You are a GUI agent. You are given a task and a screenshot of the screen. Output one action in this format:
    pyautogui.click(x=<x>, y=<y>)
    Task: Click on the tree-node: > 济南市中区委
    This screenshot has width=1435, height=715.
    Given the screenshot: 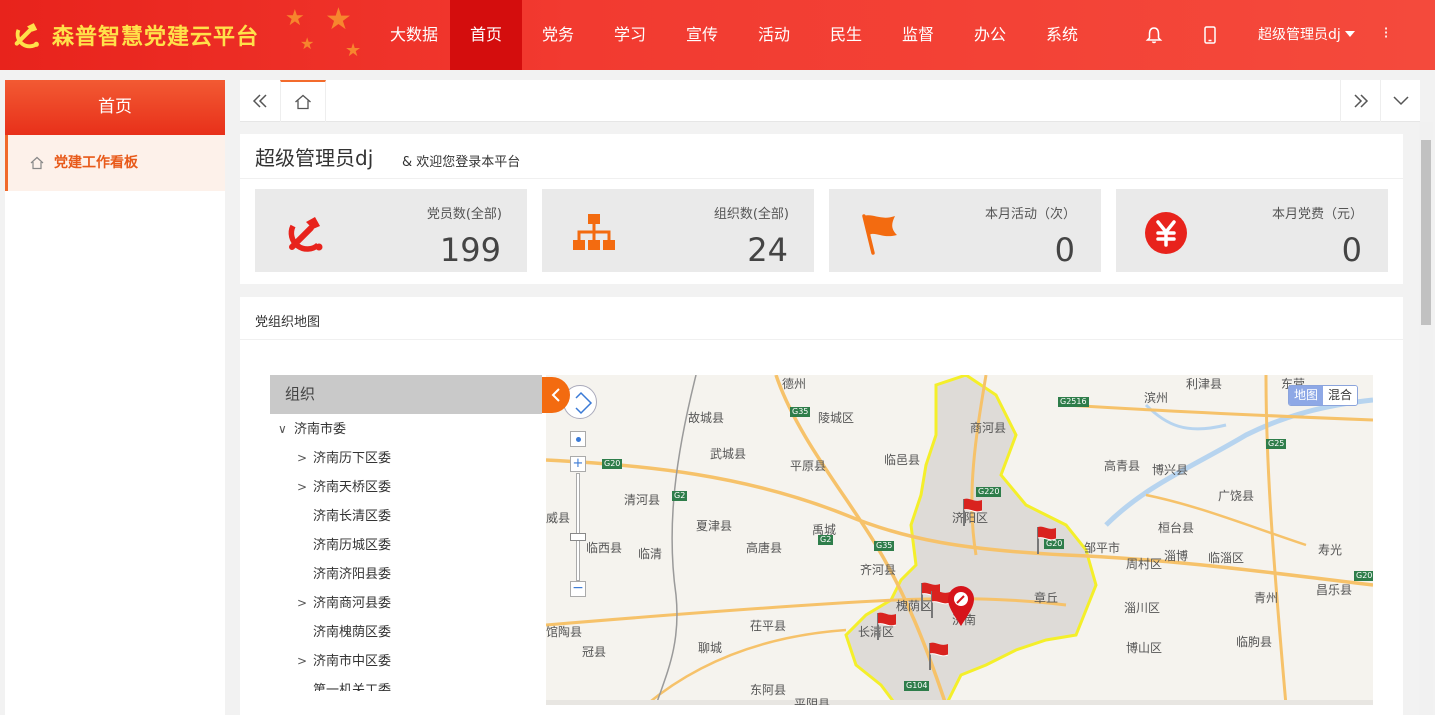 What is the action you would take?
    pyautogui.click(x=406, y=661)
    